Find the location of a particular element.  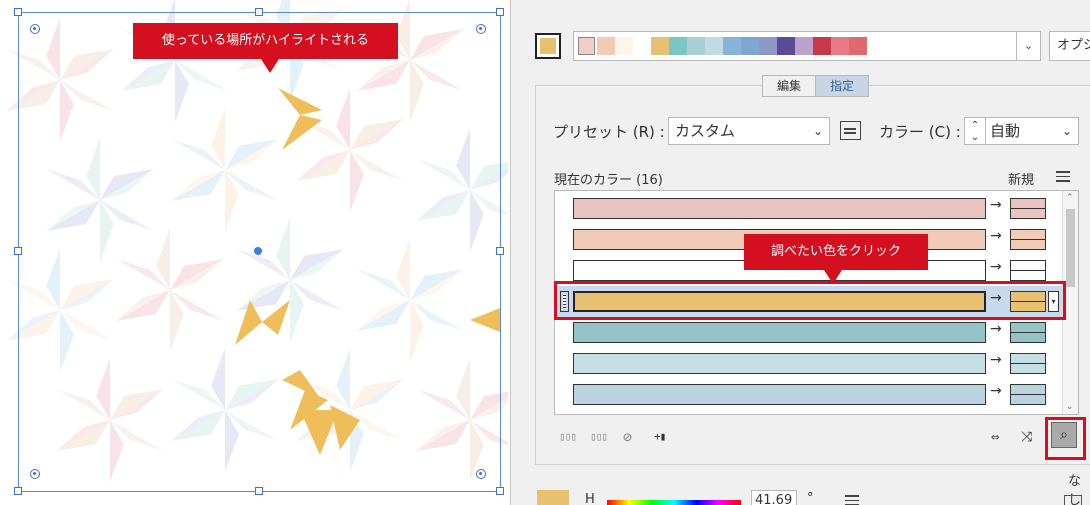

corner-widget-bottom-right is located at coordinates (481, 474).